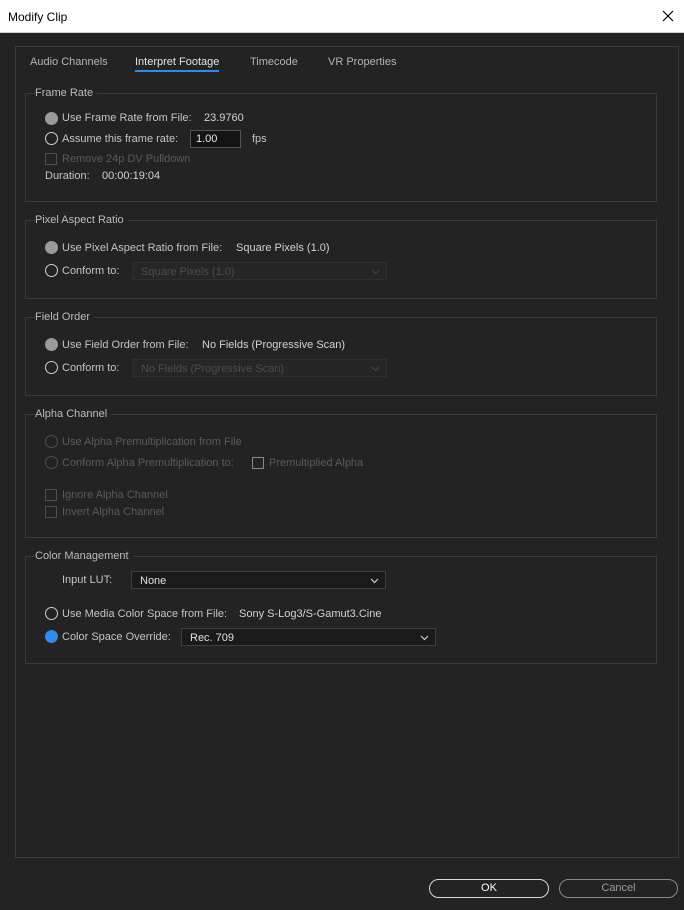 The width and height of the screenshot is (684, 910). Describe the element at coordinates (188, 272) in the screenshot. I see `pixel-aspect-select-value: Square Pixels (1.0)` at that location.